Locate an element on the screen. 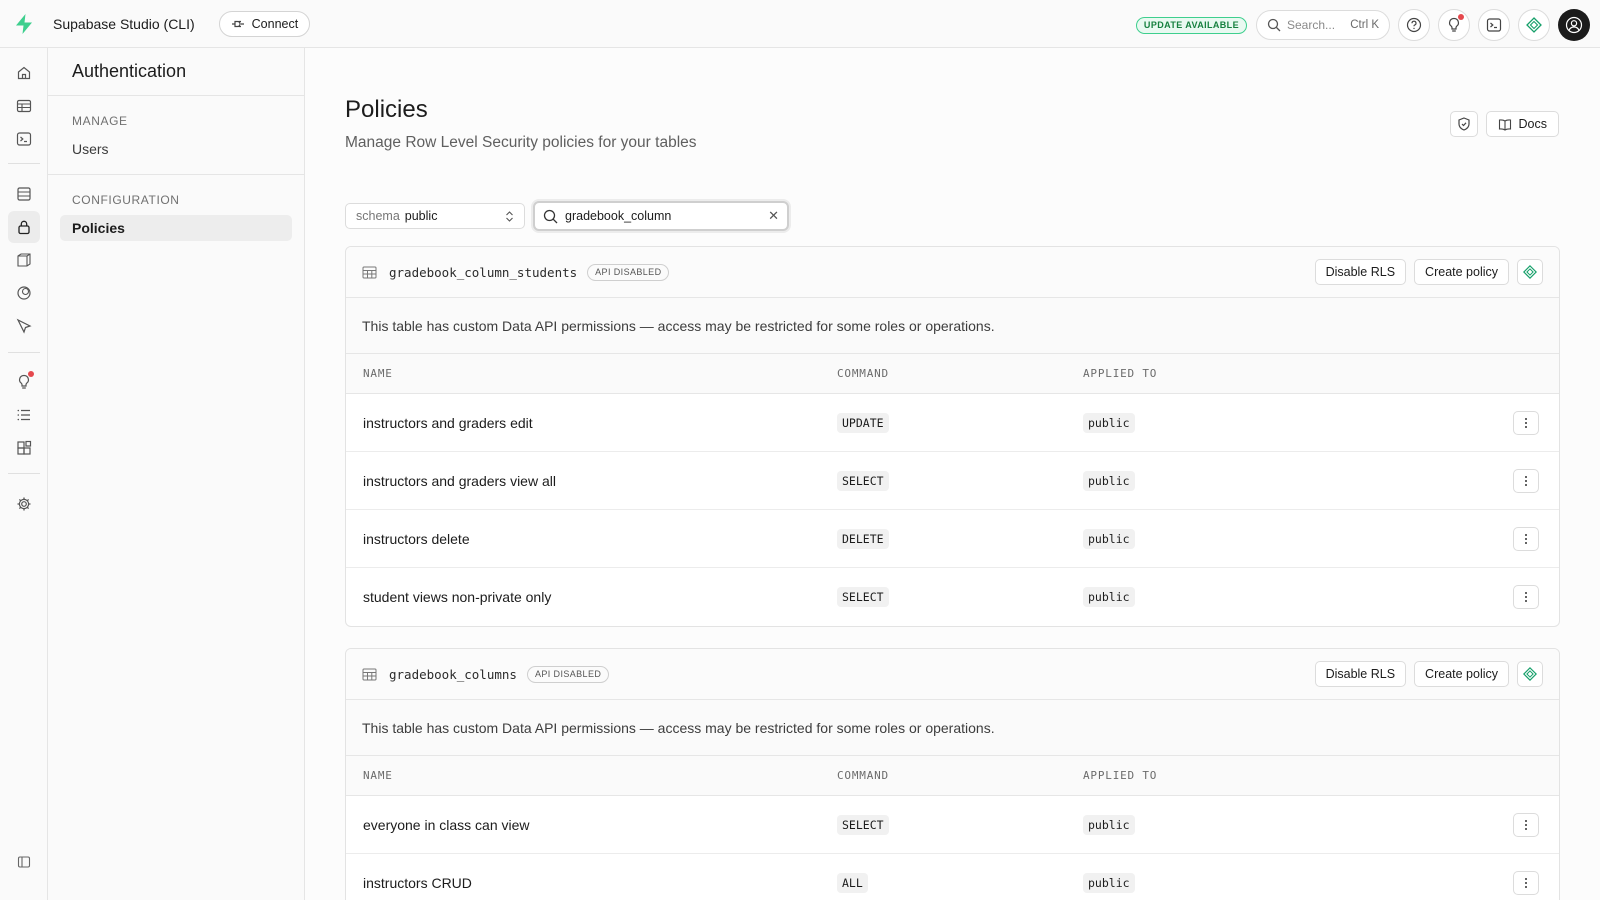 This screenshot has height=900, width=1600. rail-toggle-sidebar is located at coordinates (24, 862).